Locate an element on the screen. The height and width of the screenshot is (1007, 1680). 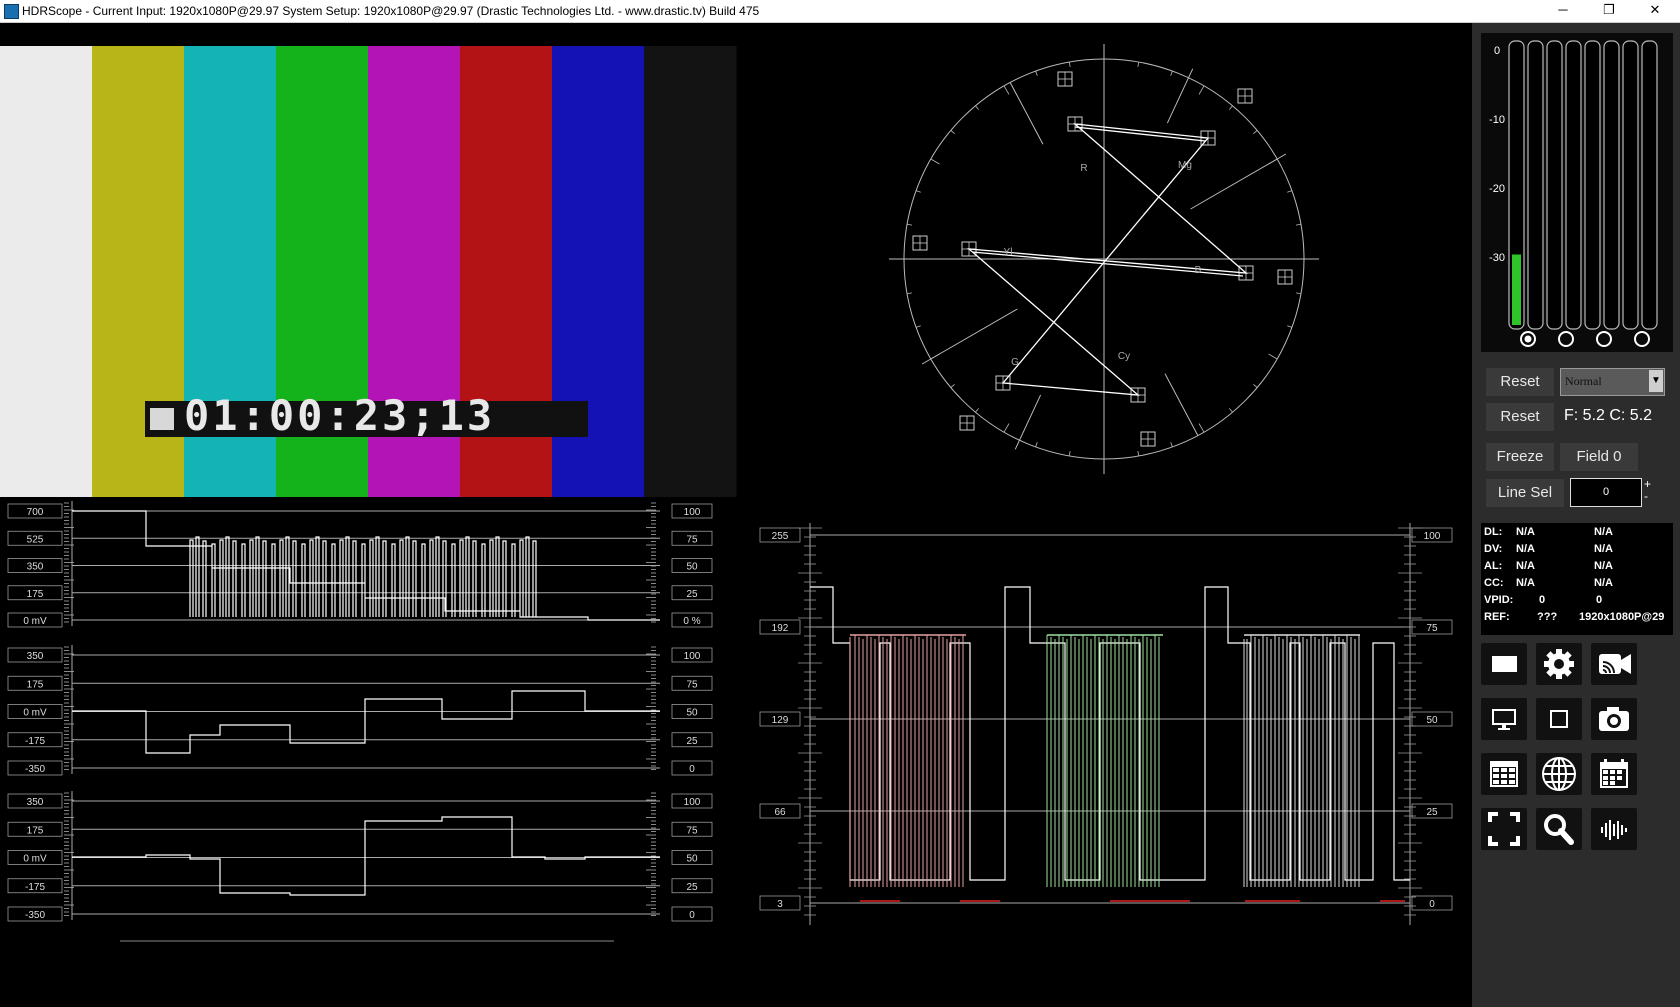
vectorscope-label: Mg is located at coordinates (1185, 165).